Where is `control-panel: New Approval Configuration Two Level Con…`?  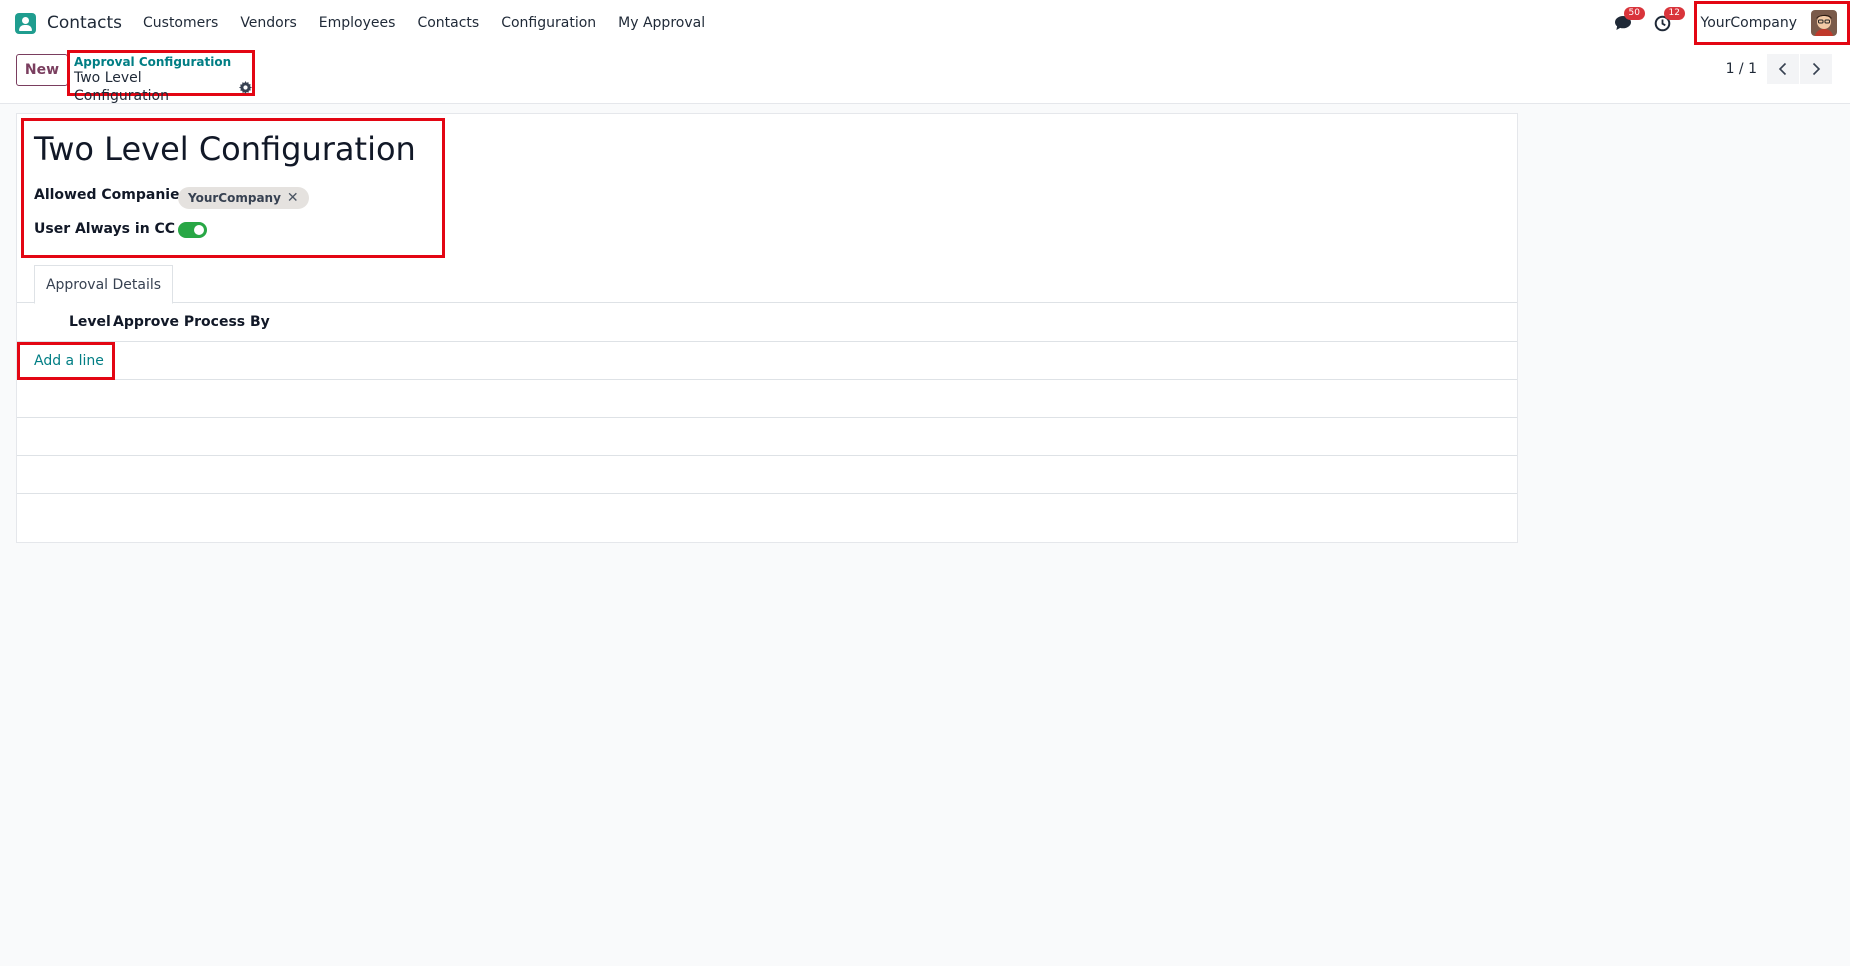
control-panel: New Approval Configuration Two Level Con… is located at coordinates (925, 75).